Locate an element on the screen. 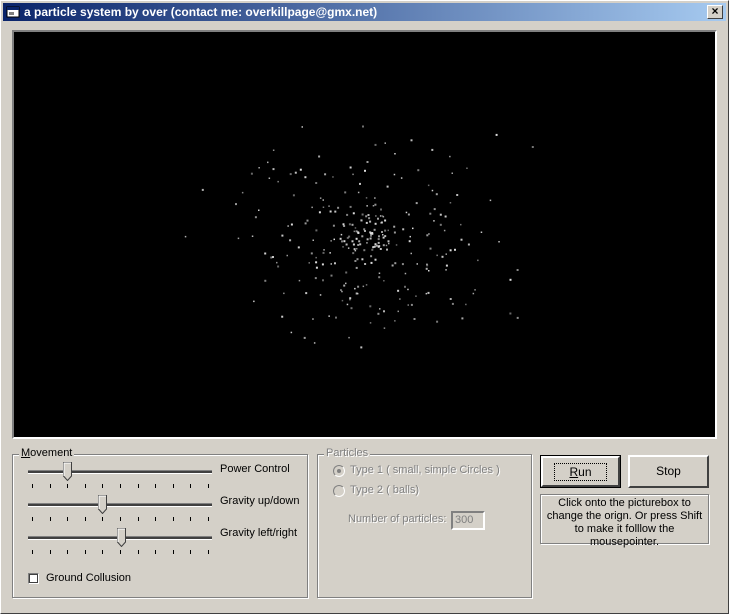 This screenshot has width=729, height=614. power-control-slider is located at coordinates (120, 477).